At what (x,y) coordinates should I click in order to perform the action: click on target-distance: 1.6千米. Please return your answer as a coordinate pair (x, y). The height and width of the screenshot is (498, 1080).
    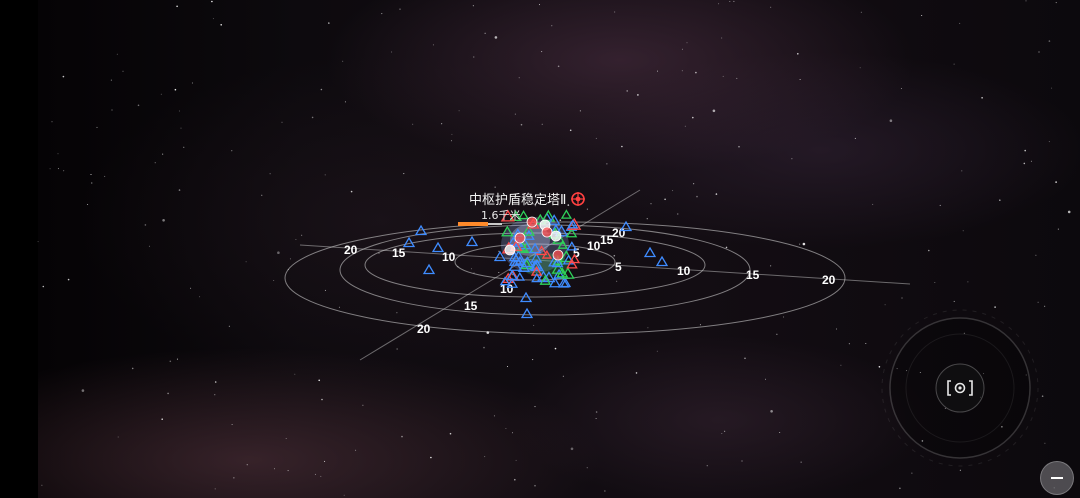
    Looking at the image, I should click on (501, 215).